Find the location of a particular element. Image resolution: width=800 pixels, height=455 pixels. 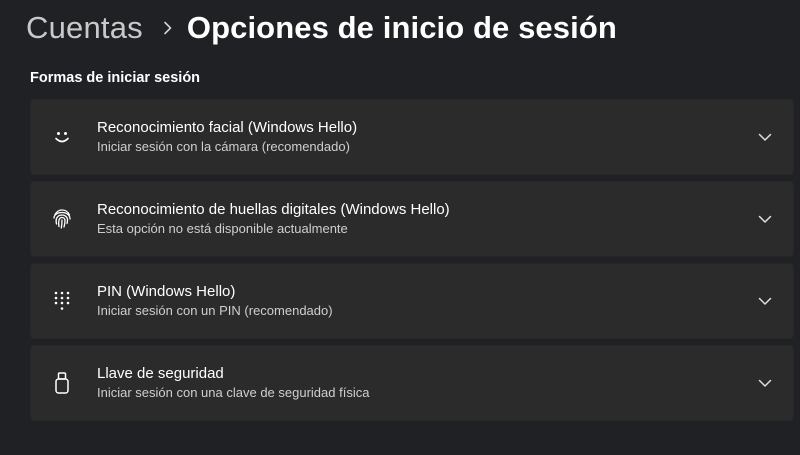

option-subtitle: Iniciar sesión con un PIN (recomendado) is located at coordinates (215, 310).